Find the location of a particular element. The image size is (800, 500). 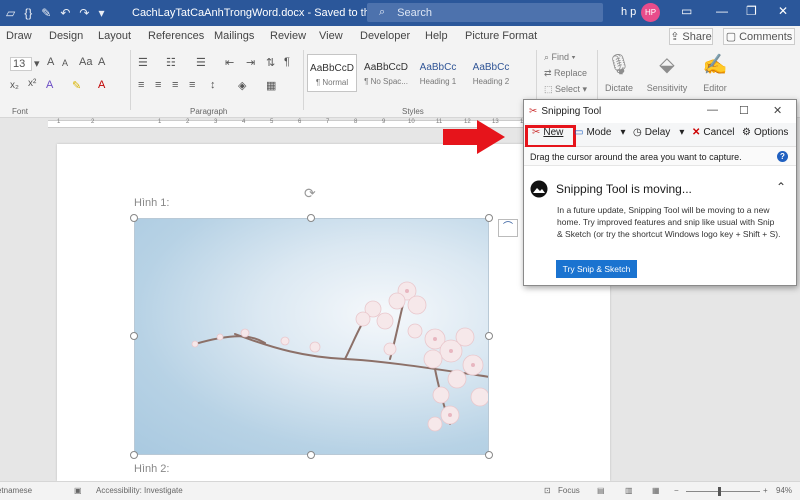

mode-button: ▭ Mode ▾ is located at coordinates (600, 132).